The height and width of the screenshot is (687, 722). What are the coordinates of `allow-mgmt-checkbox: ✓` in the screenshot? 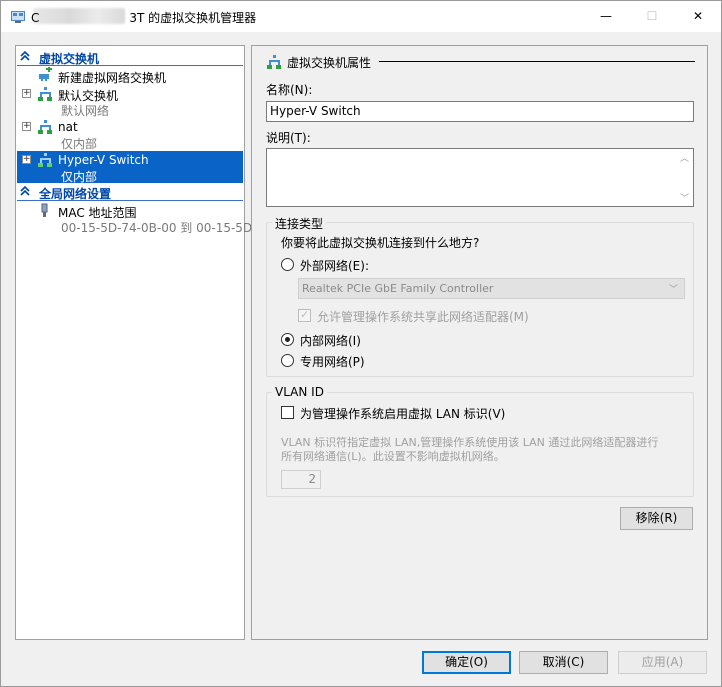 It's located at (304, 315).